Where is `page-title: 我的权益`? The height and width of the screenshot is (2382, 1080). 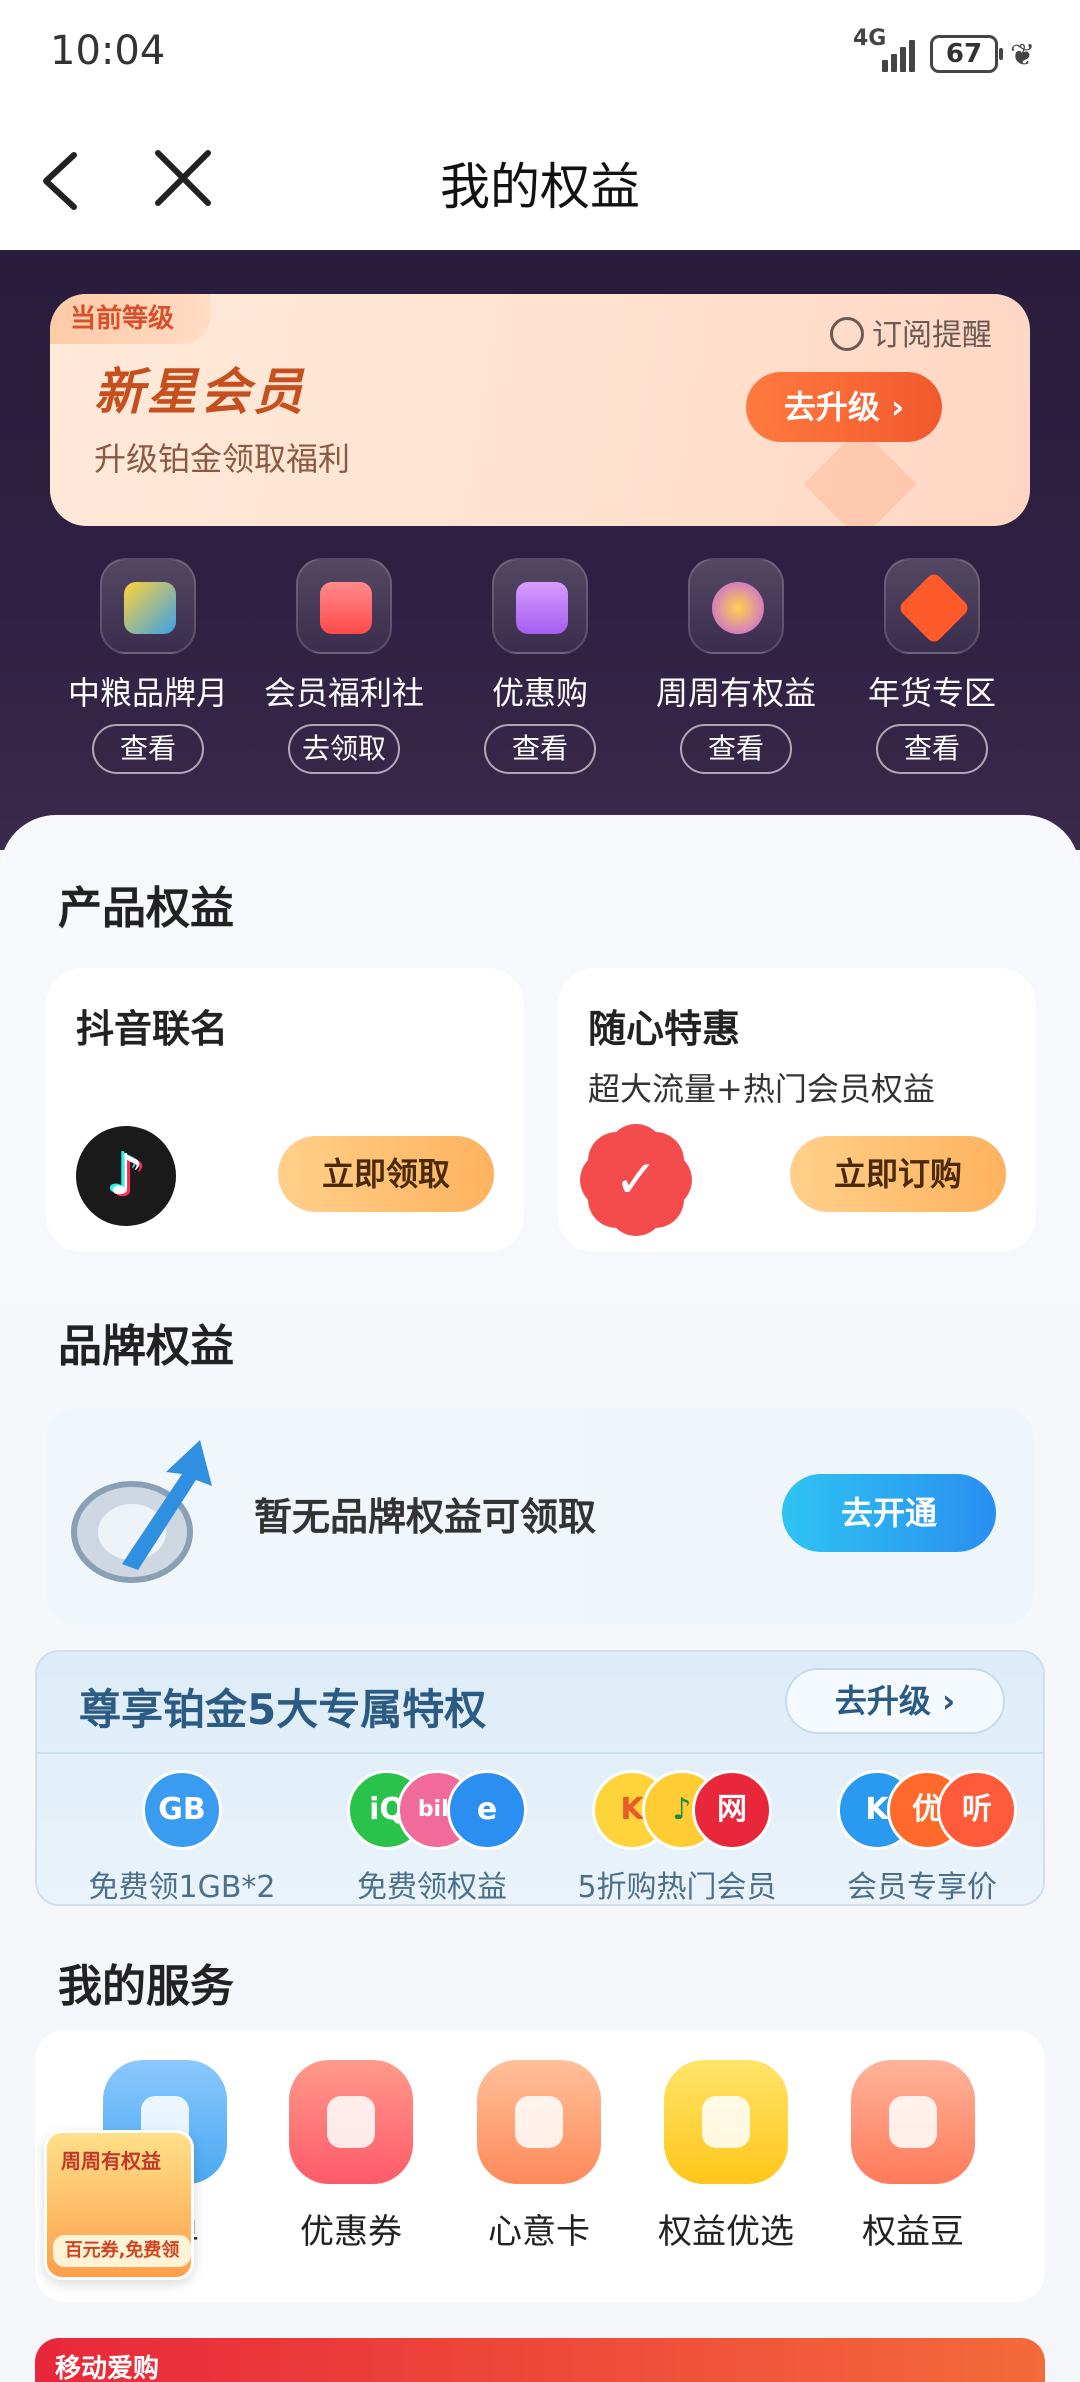 page-title: 我的权益 is located at coordinates (540, 187).